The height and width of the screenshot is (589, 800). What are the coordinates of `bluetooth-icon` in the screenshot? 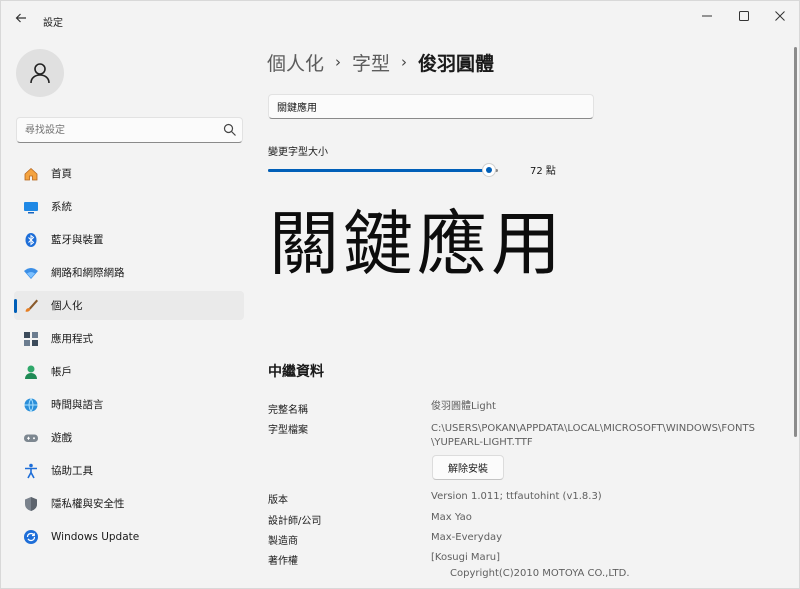 It's located at (31, 240).